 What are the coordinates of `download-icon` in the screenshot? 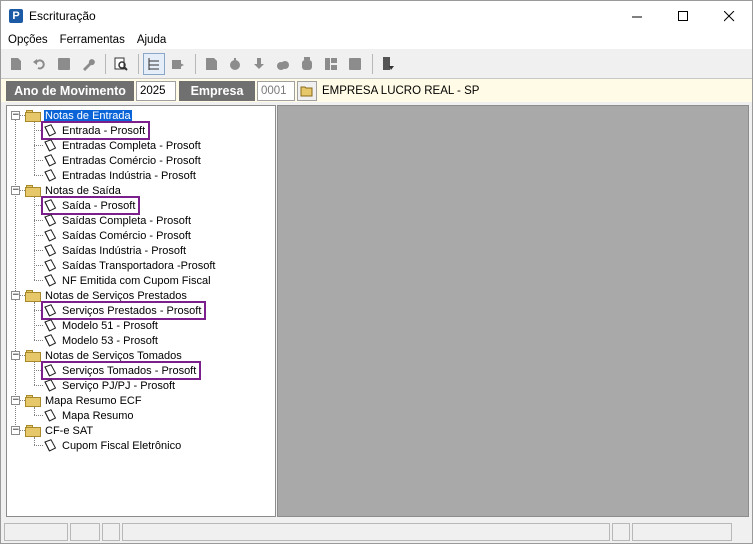 It's located at (259, 63).